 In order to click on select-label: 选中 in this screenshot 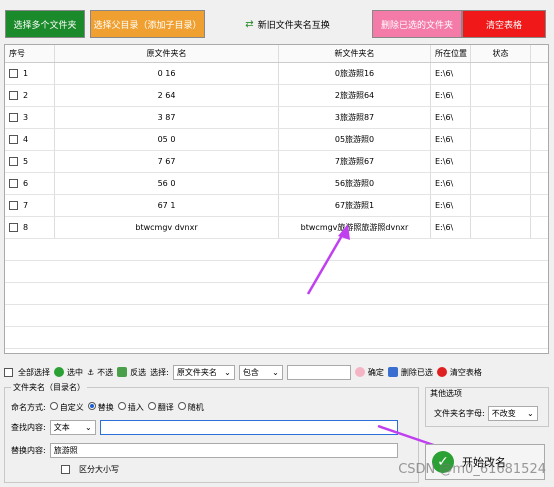, I will do `click(75, 372)`.